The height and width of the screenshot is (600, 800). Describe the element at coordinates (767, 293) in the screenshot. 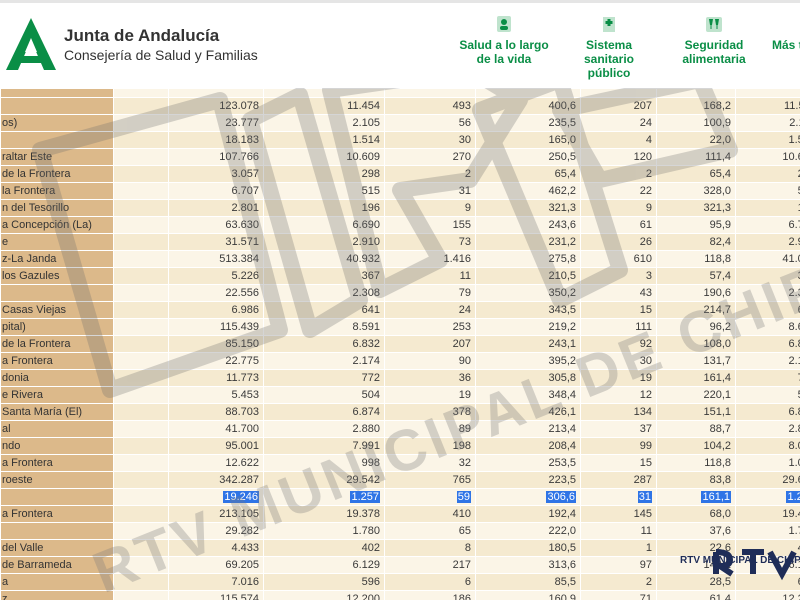

I see `table-cell: 2.310` at that location.